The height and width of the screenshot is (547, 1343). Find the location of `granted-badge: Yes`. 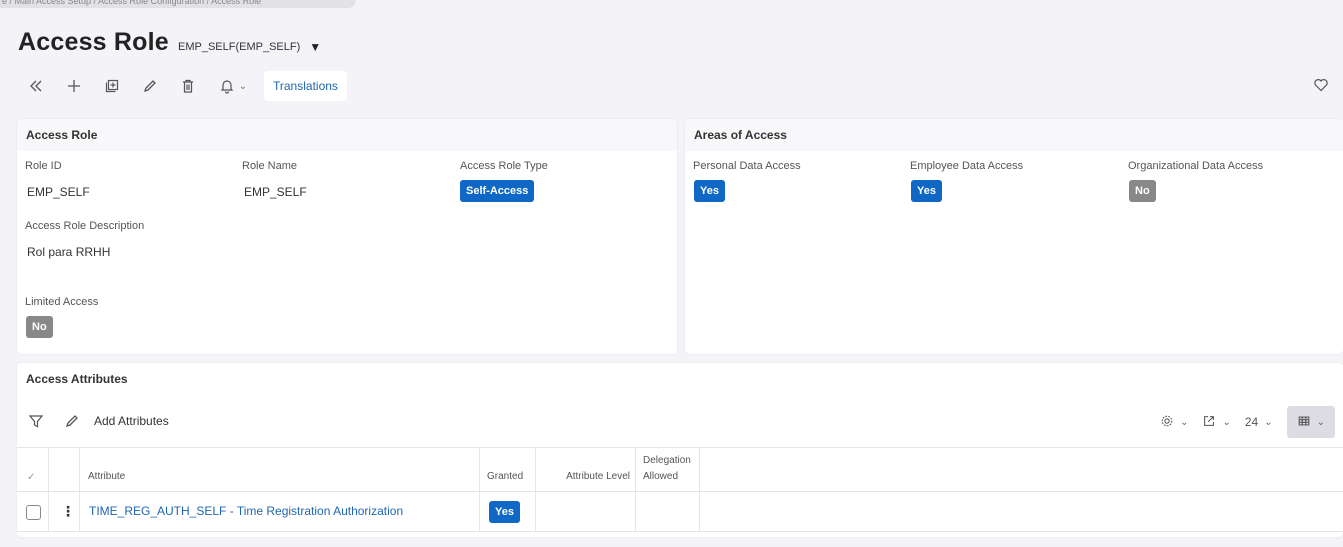

granted-badge: Yes is located at coordinates (504, 512).